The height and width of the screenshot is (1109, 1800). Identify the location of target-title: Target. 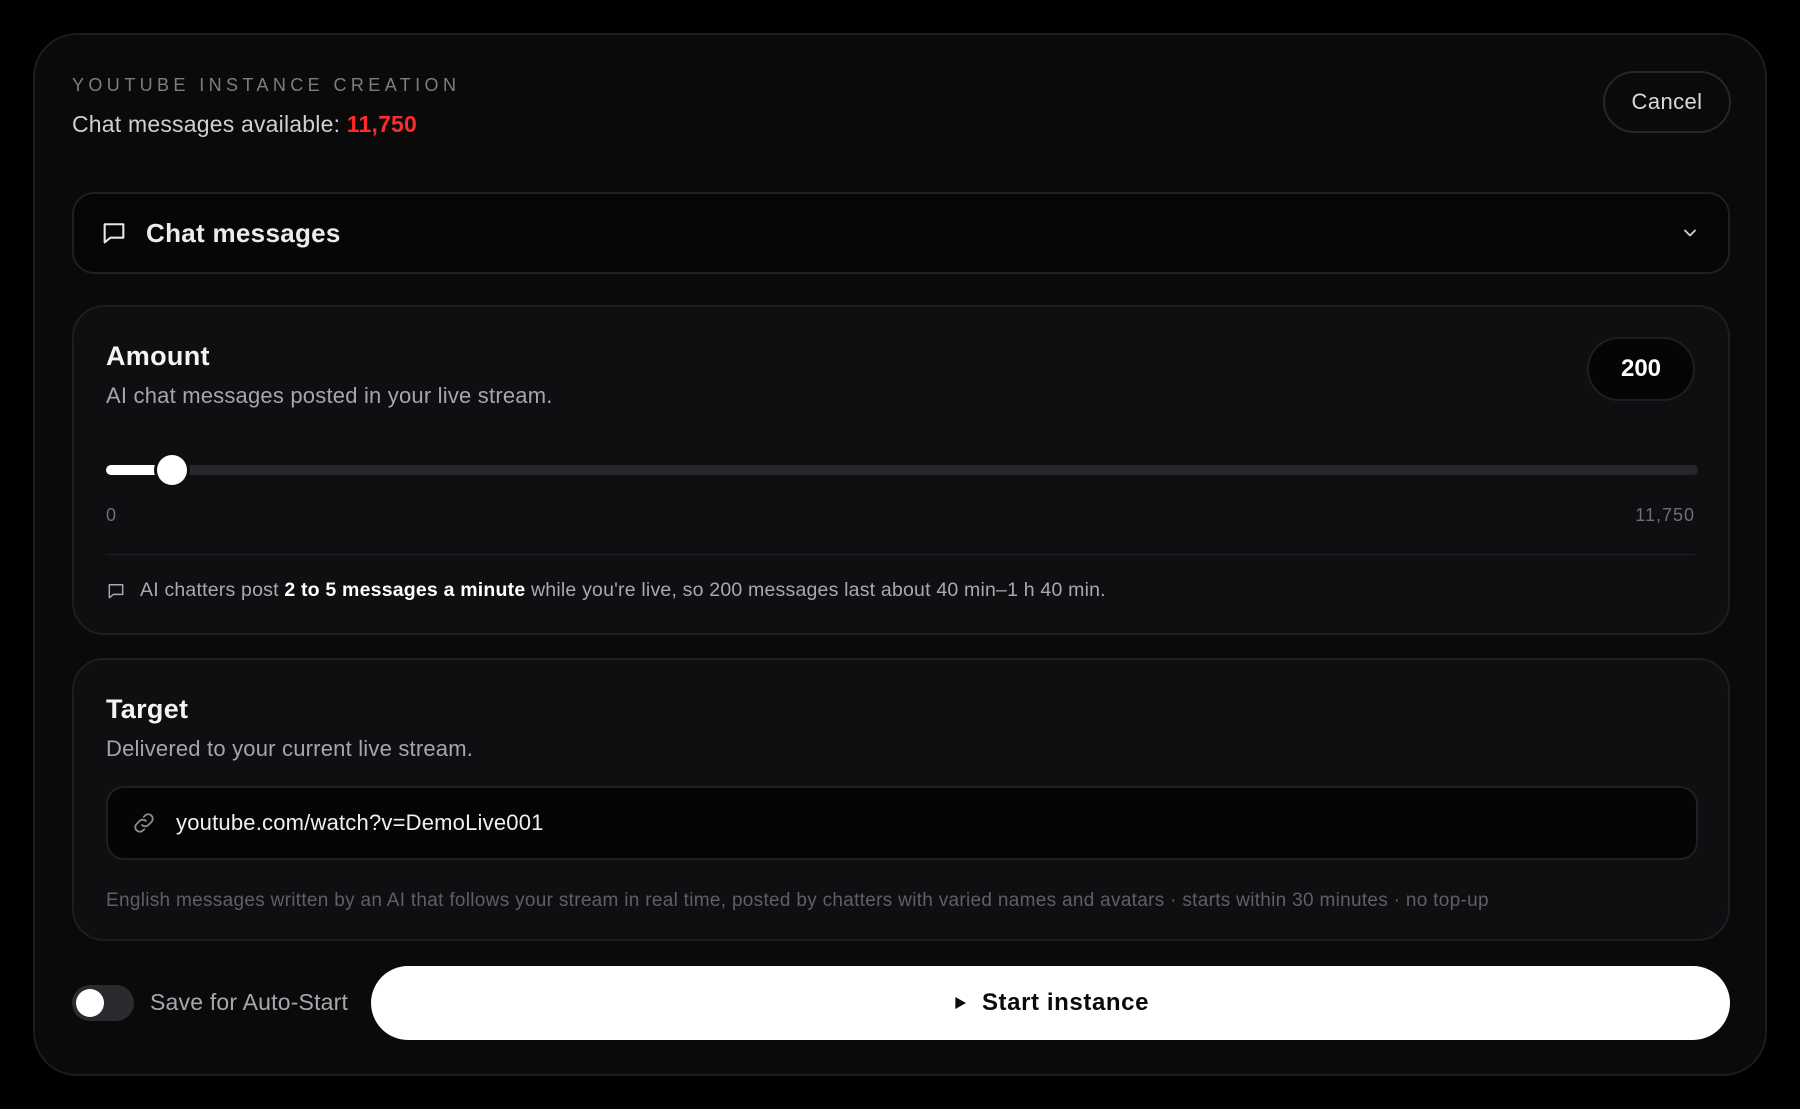
(147, 709).